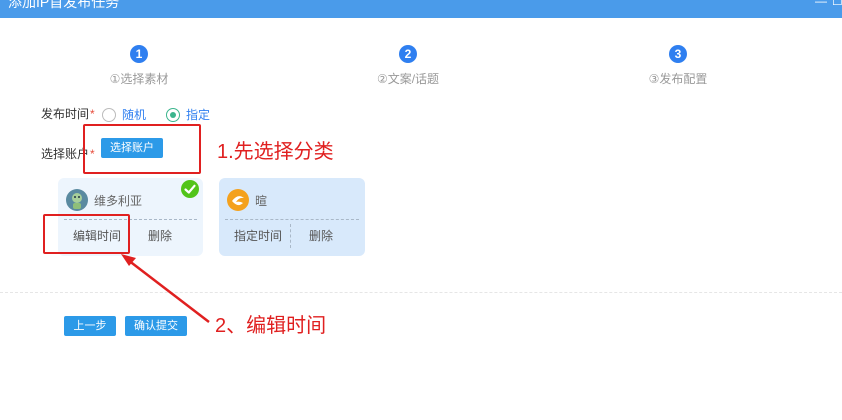  What do you see at coordinates (165, 288) in the screenshot?
I see `annotation-arrow` at bounding box center [165, 288].